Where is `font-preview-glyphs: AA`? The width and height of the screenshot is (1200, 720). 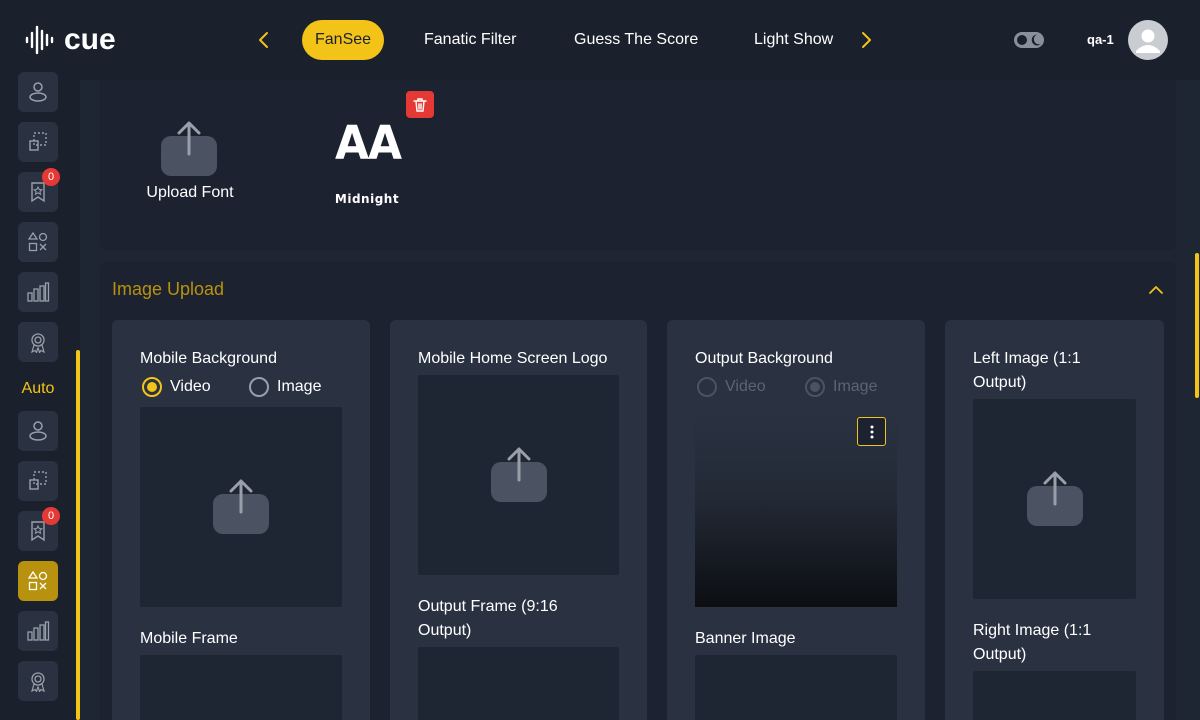
font-preview-glyphs: AA is located at coordinates (368, 143).